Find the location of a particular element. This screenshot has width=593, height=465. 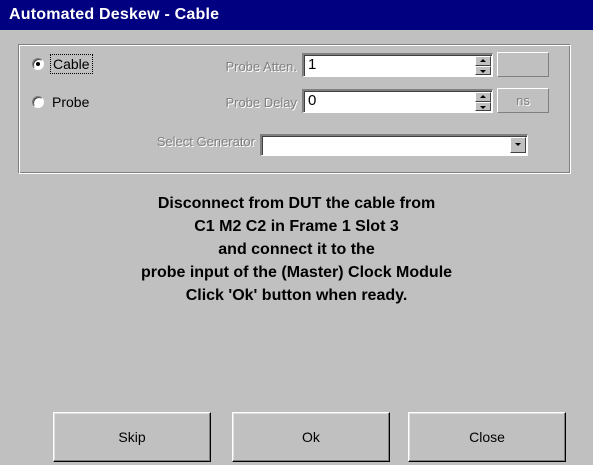

probe-atten-value: 1 is located at coordinates (312, 64).